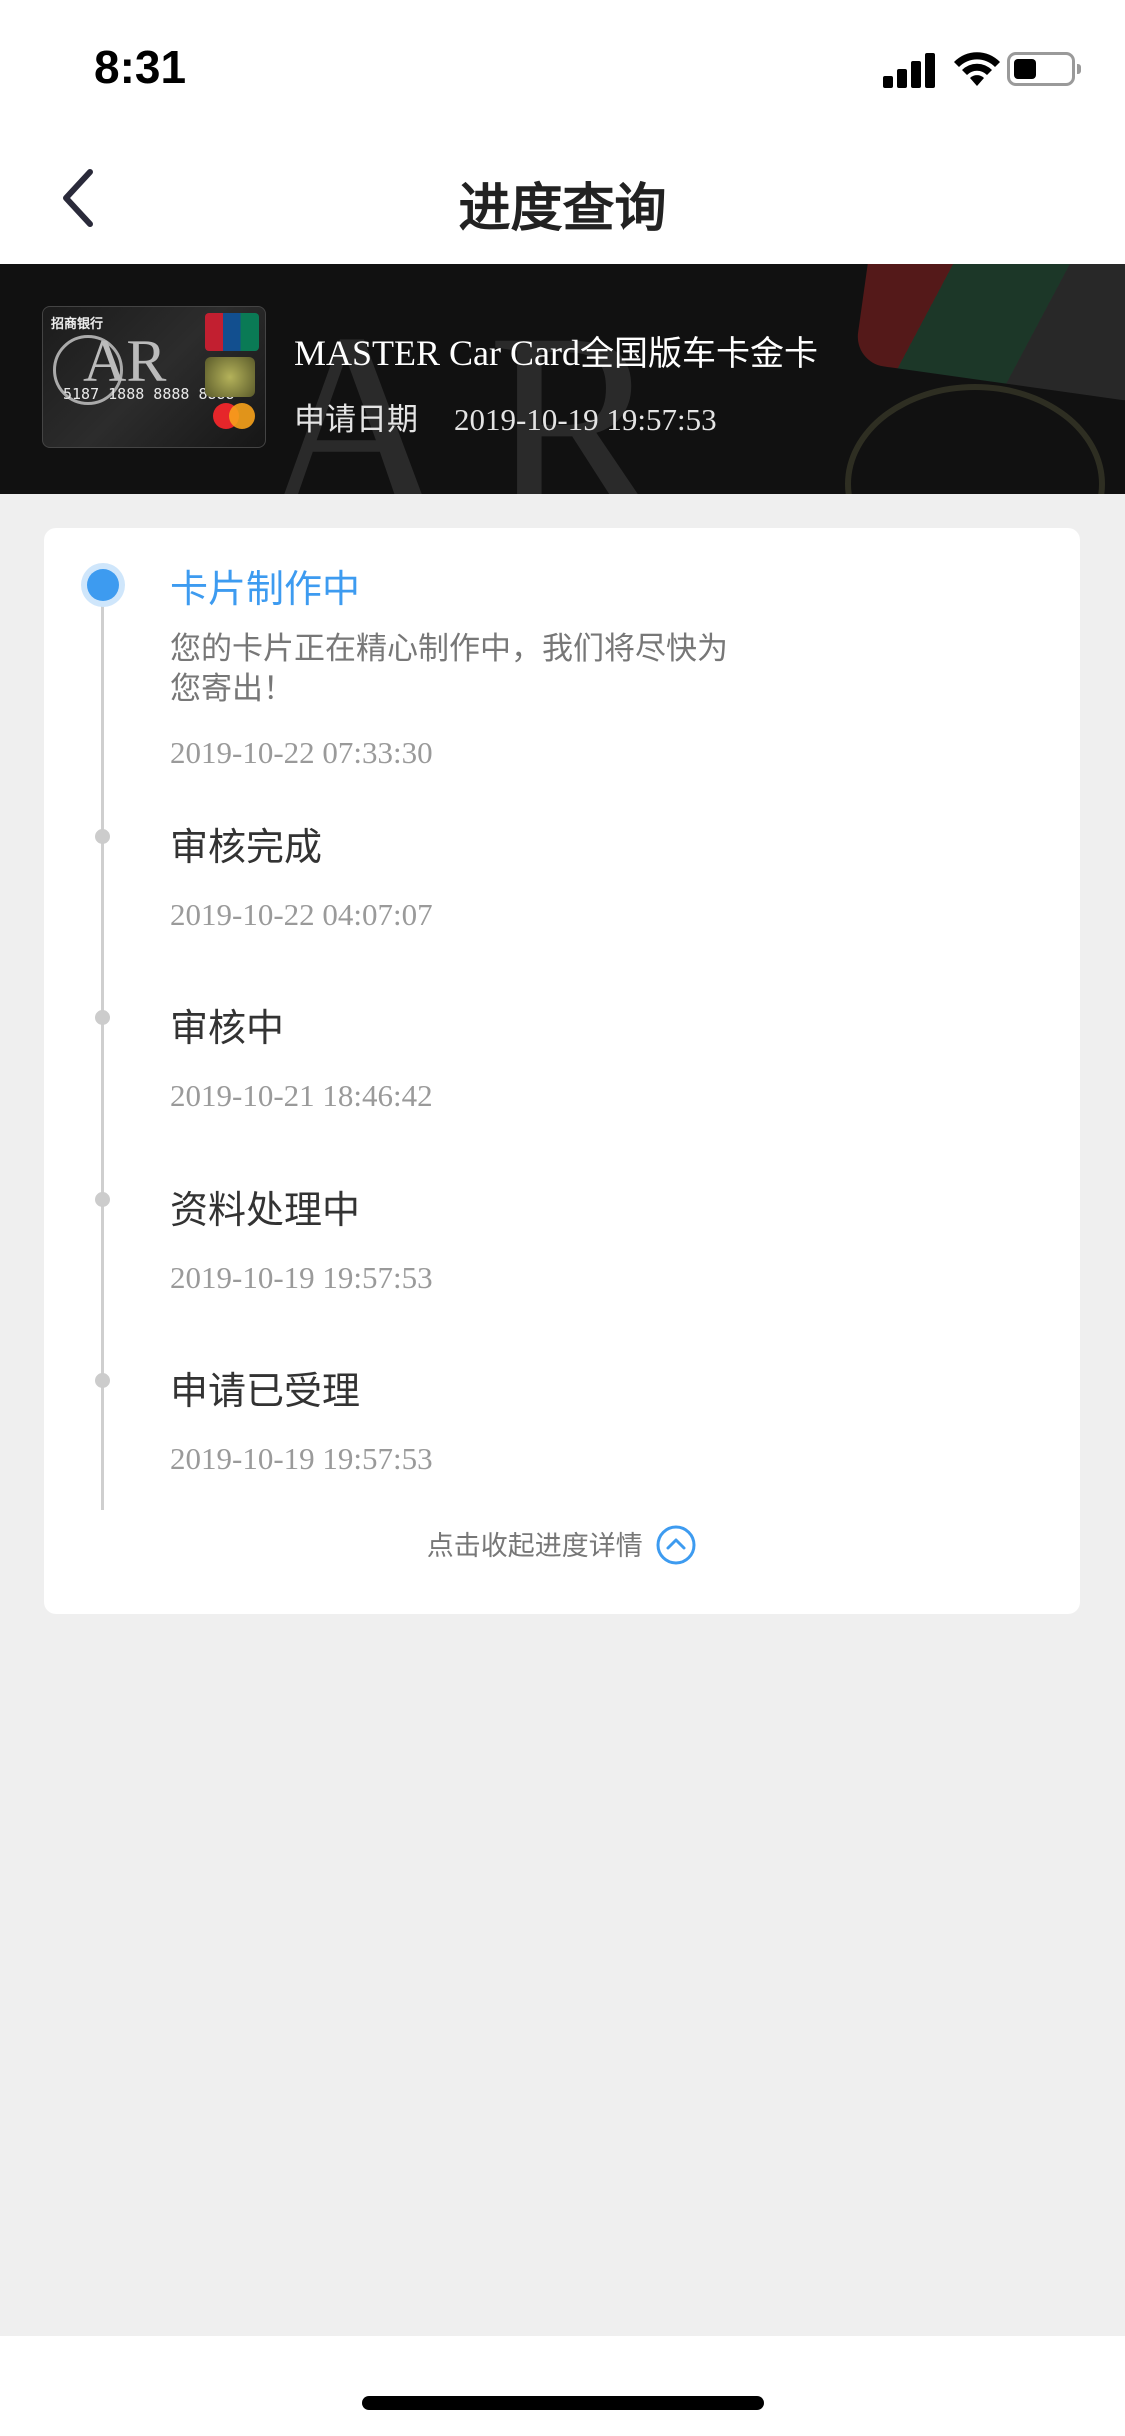  What do you see at coordinates (910, 70) in the screenshot?
I see `signal-icon` at bounding box center [910, 70].